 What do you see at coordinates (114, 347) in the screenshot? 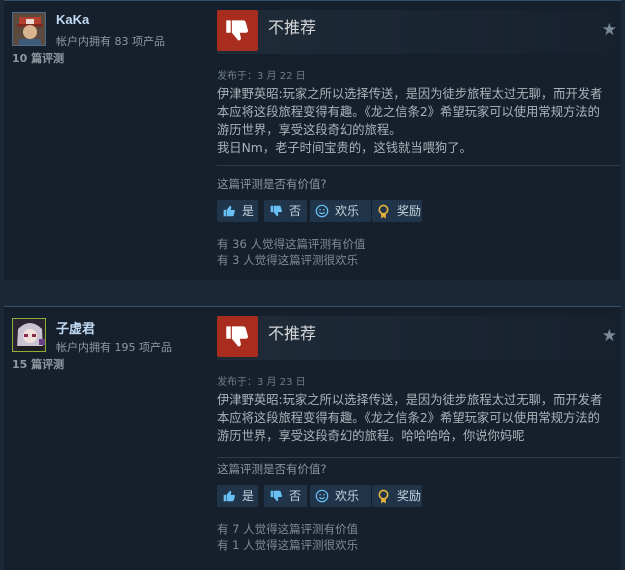
I see `products-owned: 帐户内拥有 195 项产品` at bounding box center [114, 347].